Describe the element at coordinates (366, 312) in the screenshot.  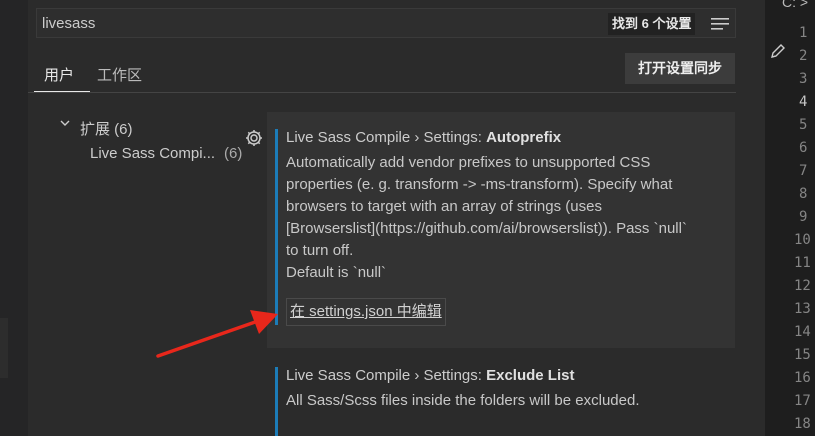
I see `edit-in-settings-json-link: 在 settings.json 中编辑` at that location.